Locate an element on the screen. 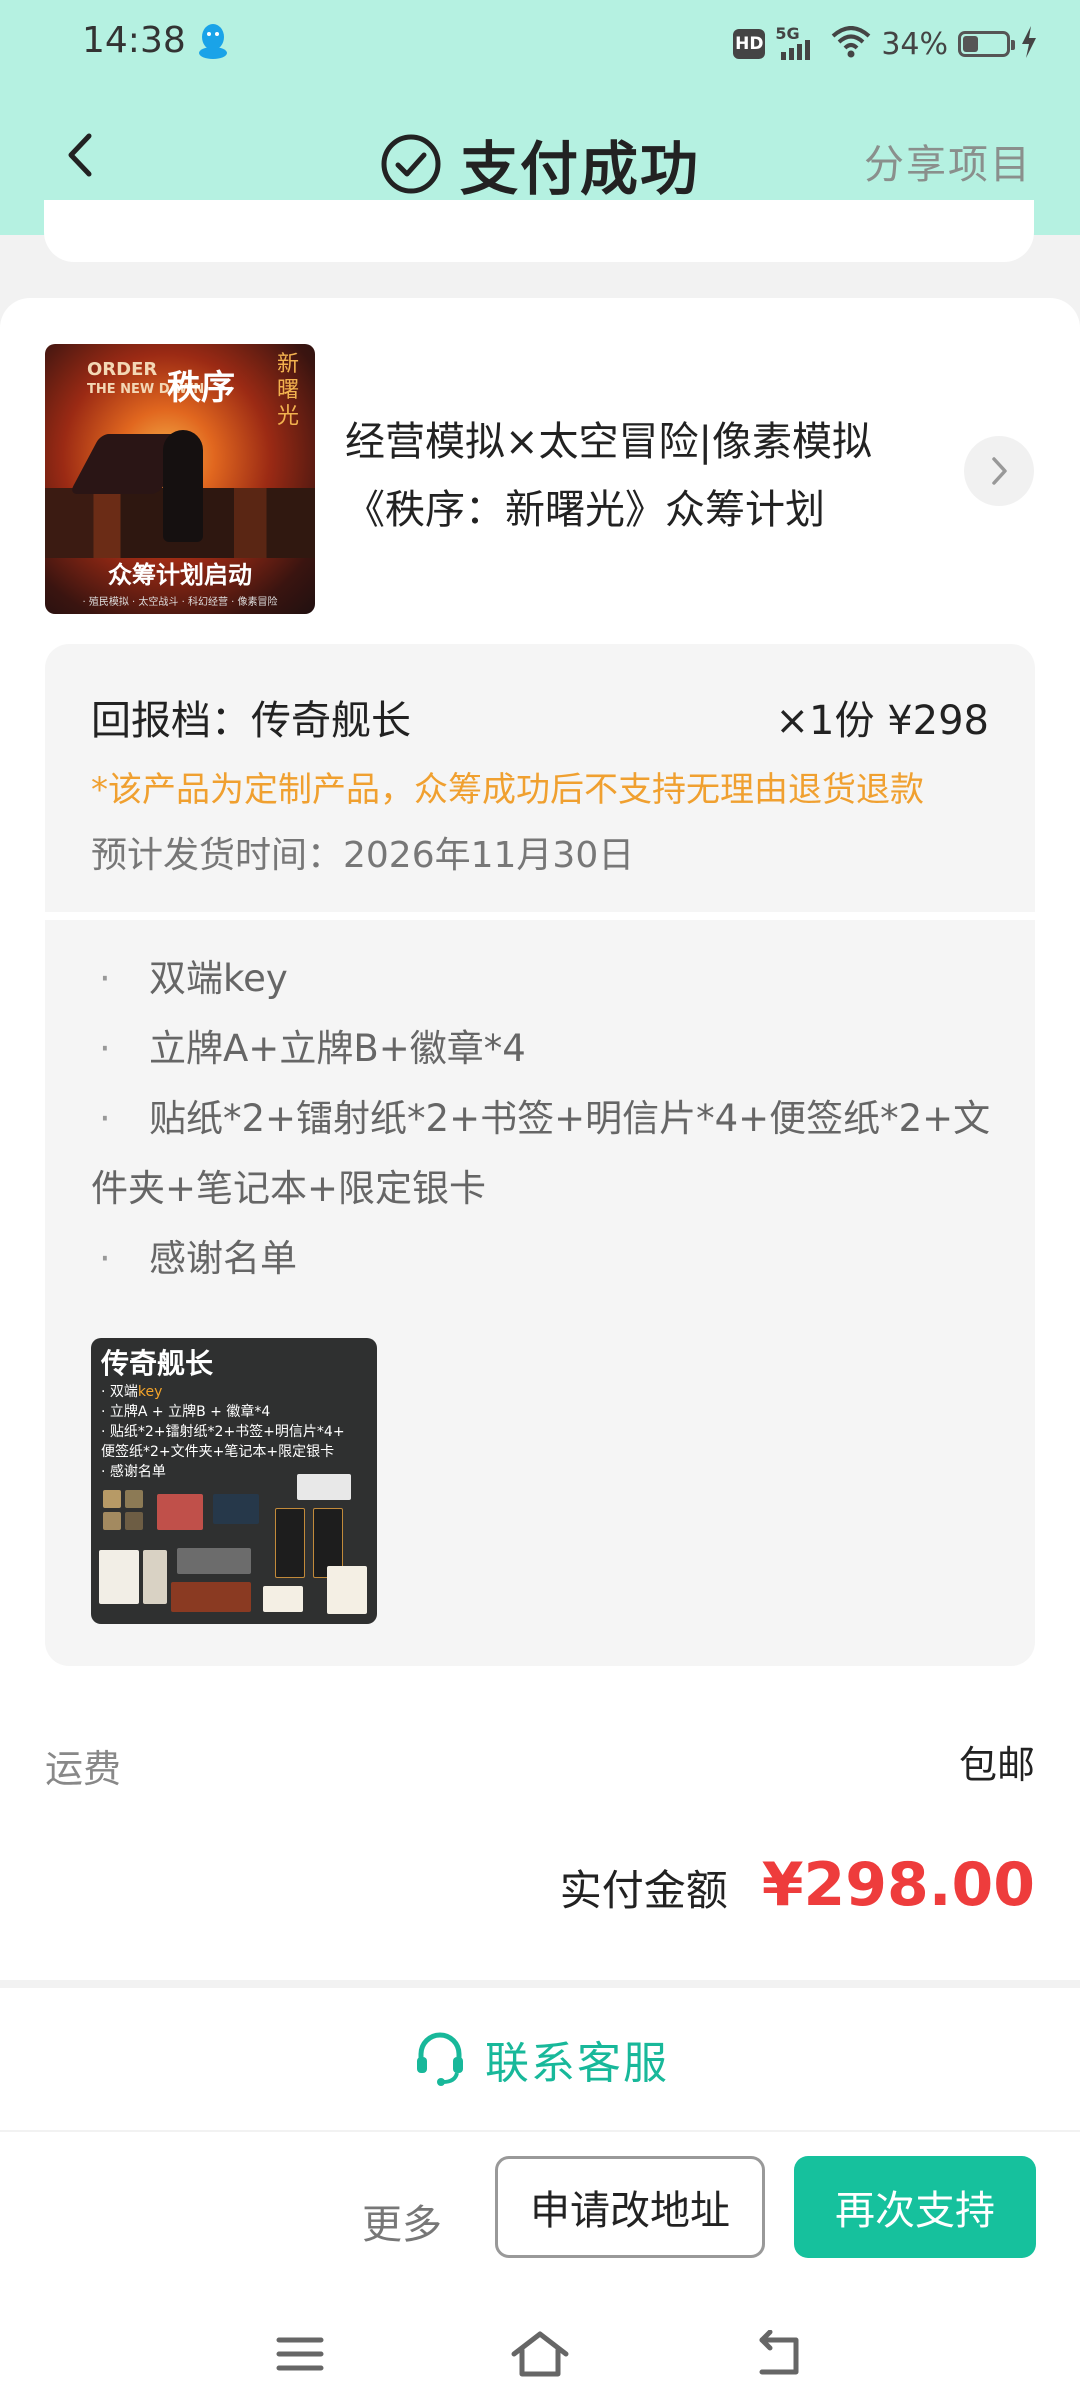  menu-nav-button is located at coordinates (300, 2354).